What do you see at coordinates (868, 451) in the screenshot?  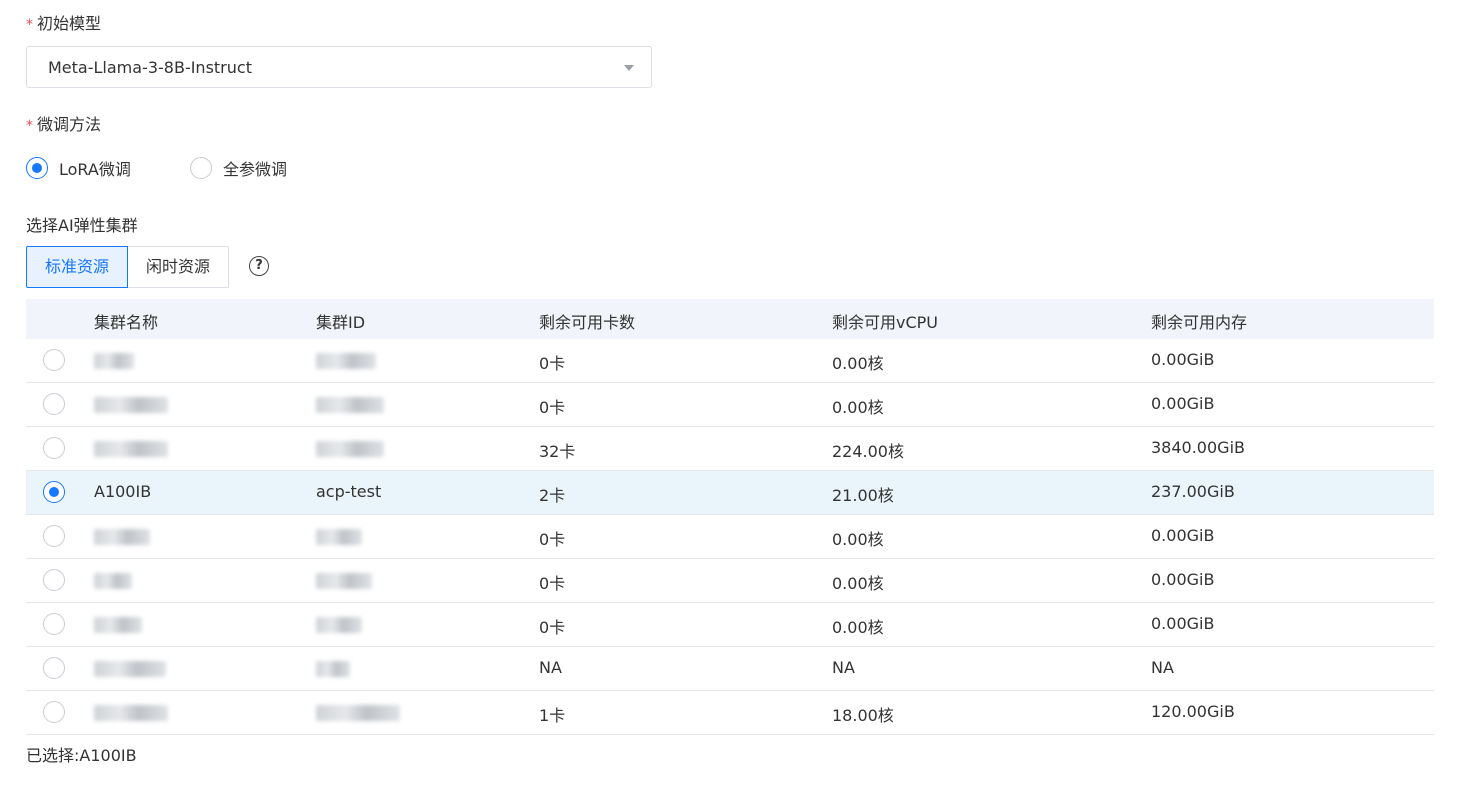 I see `vcpu-cell: 224.00核` at bounding box center [868, 451].